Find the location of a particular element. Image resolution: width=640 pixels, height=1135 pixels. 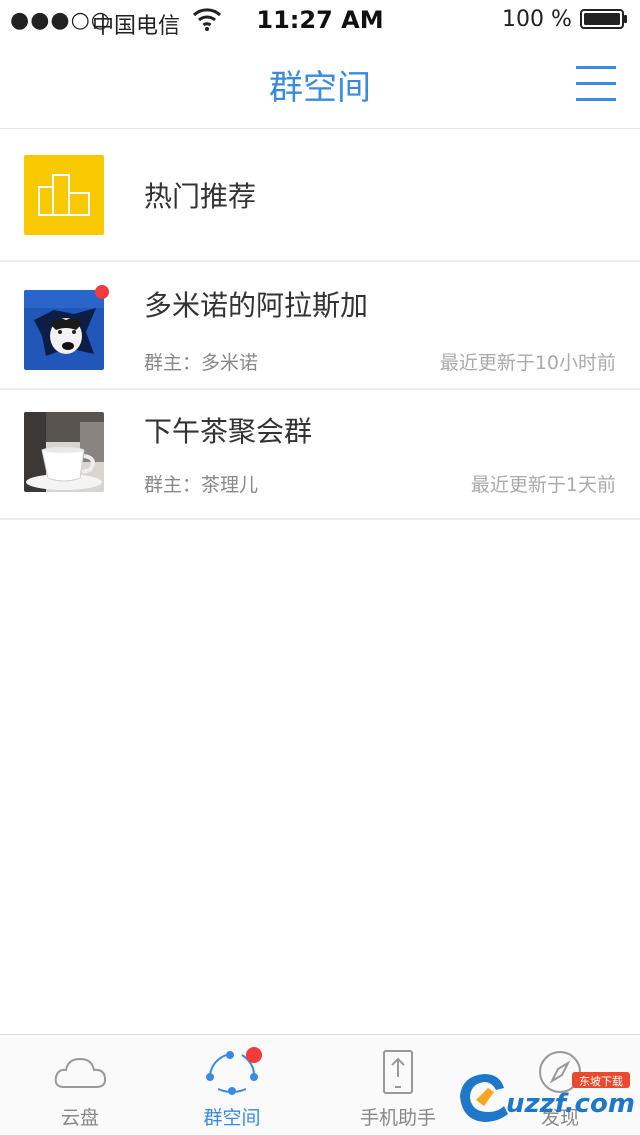

tab-badge is located at coordinates (254, 1055).